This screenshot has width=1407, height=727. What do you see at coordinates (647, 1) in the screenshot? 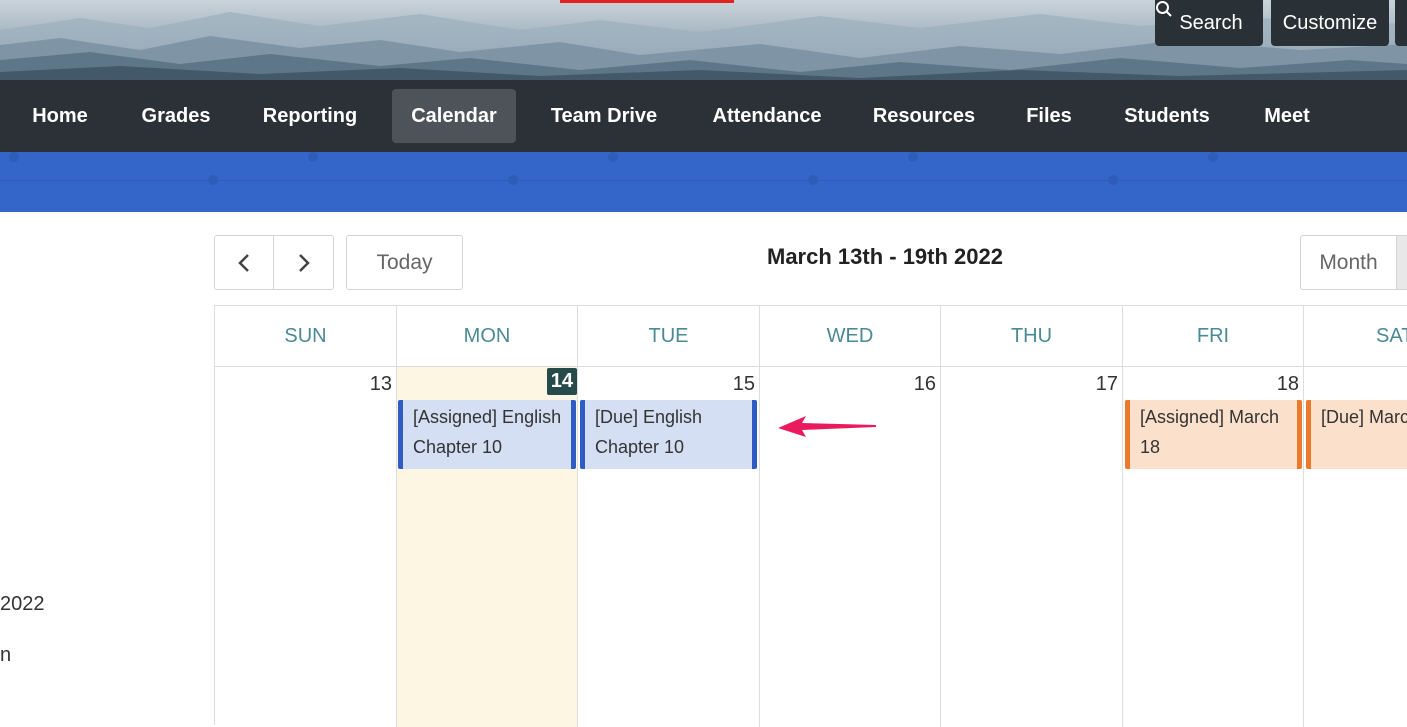
I see `header-accent-bar` at bounding box center [647, 1].